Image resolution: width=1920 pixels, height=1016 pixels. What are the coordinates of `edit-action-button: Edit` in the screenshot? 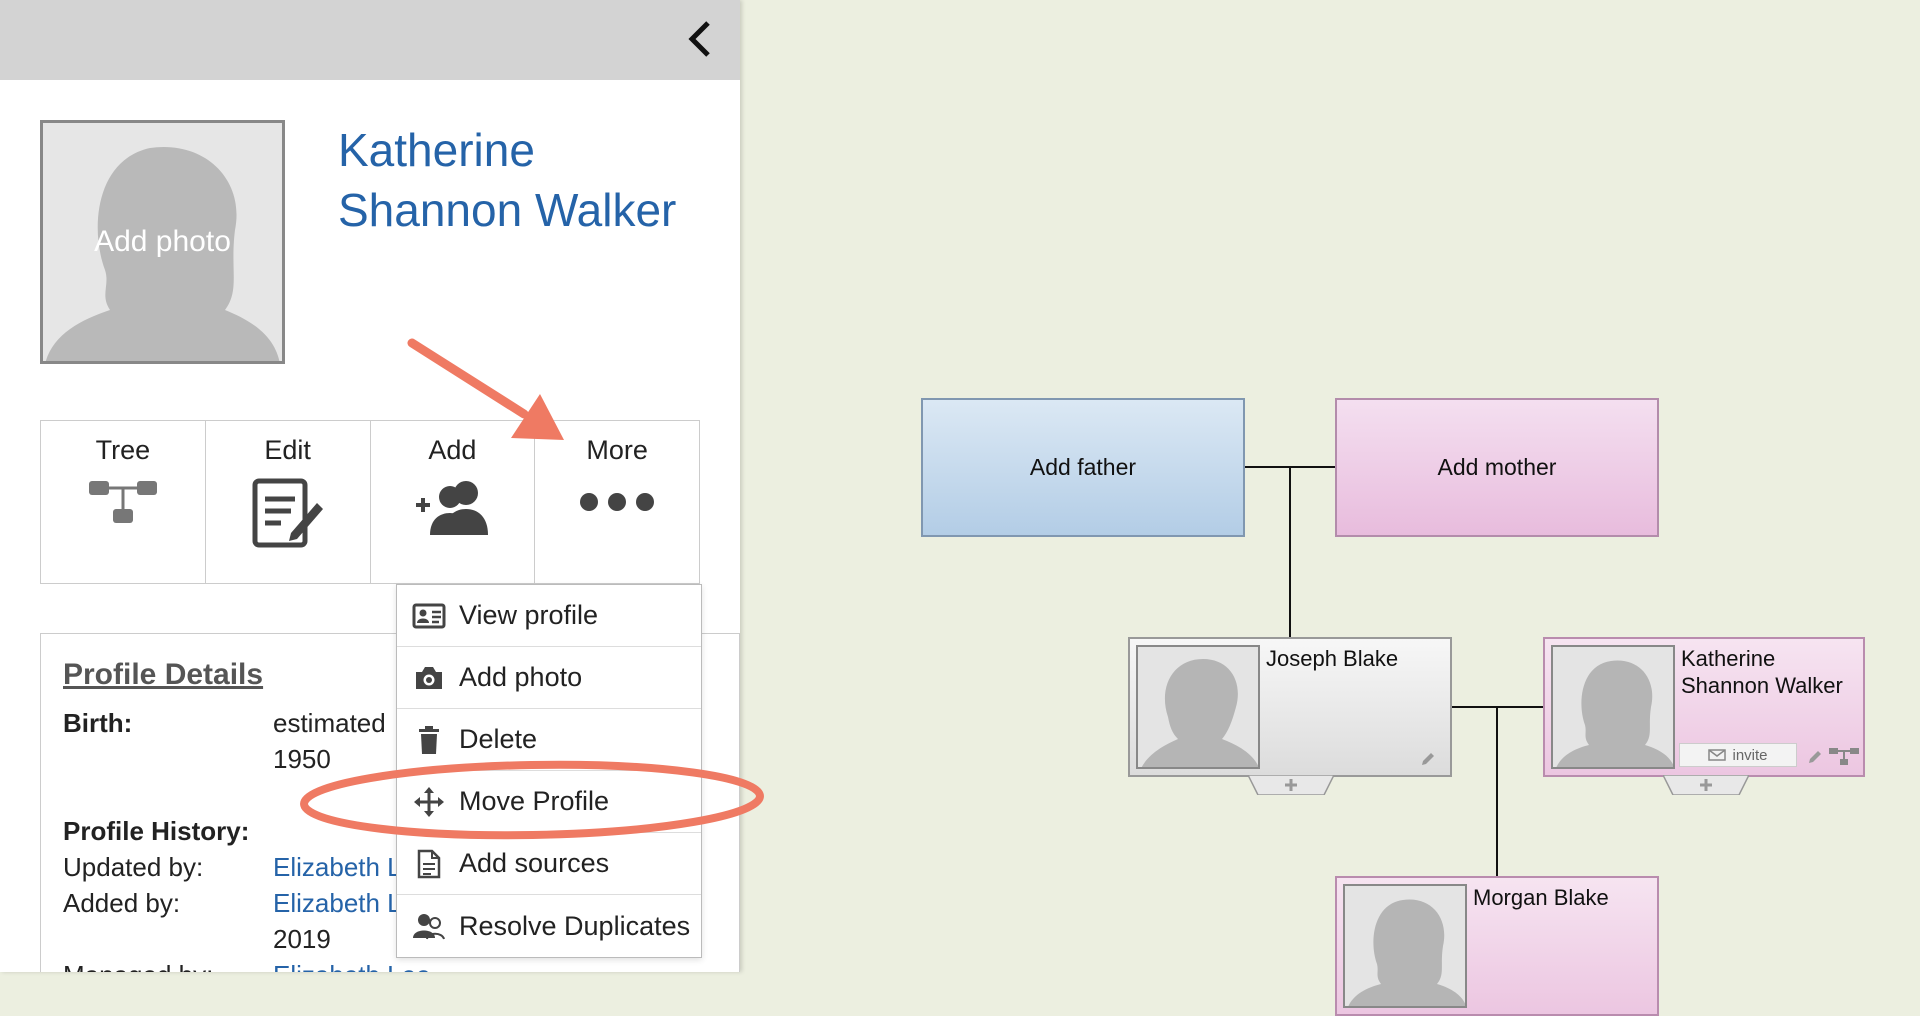 It's located at (288, 502).